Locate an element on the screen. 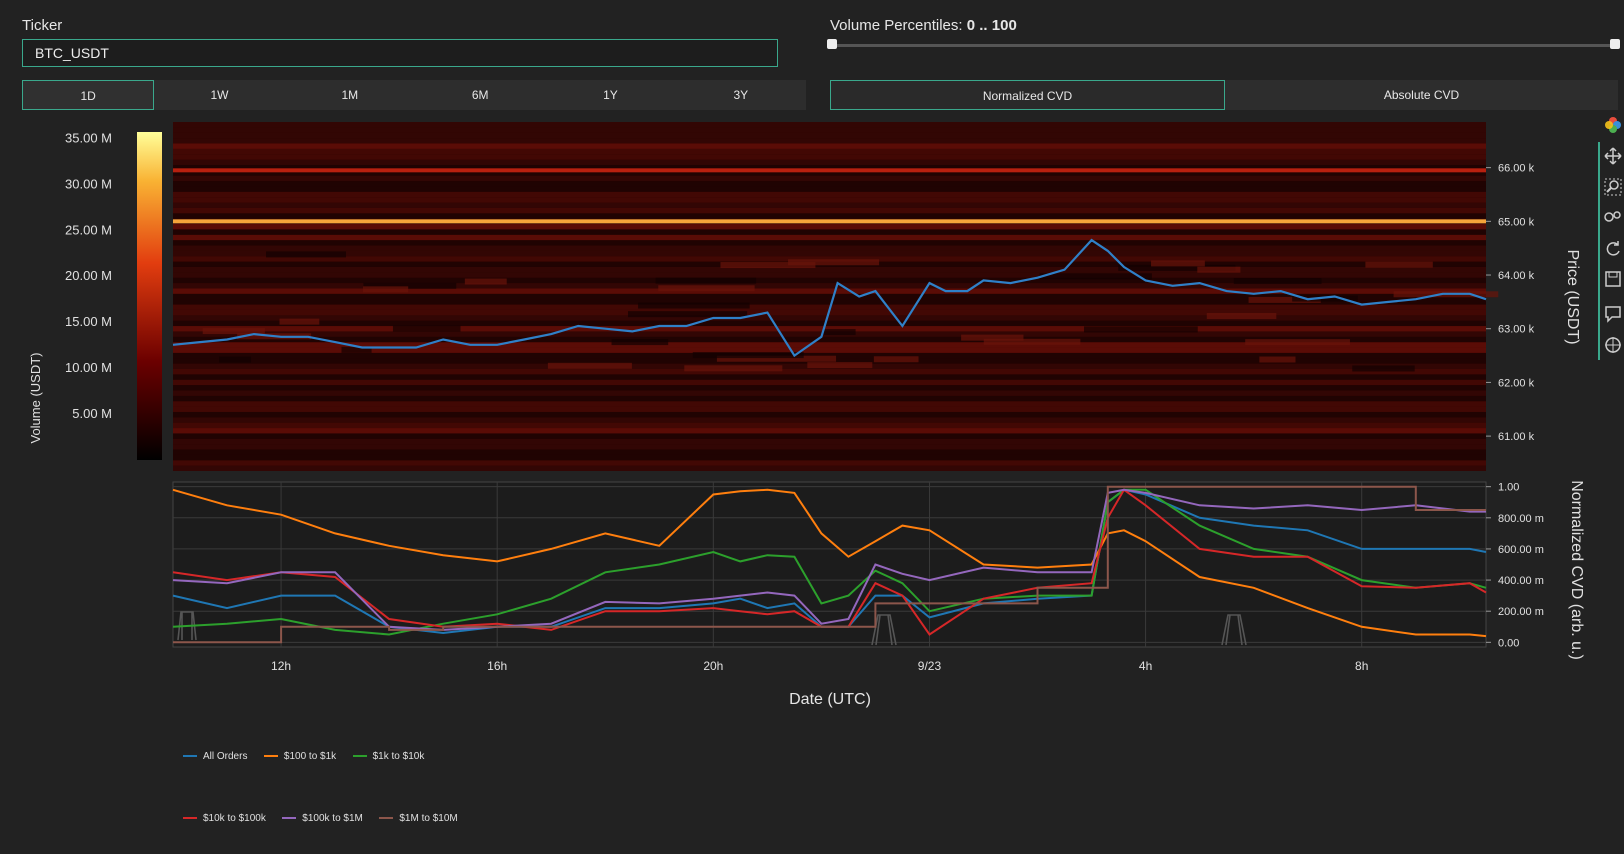 The width and height of the screenshot is (1624, 854). price-tick-label: 63.00 k is located at coordinates (1516, 330).